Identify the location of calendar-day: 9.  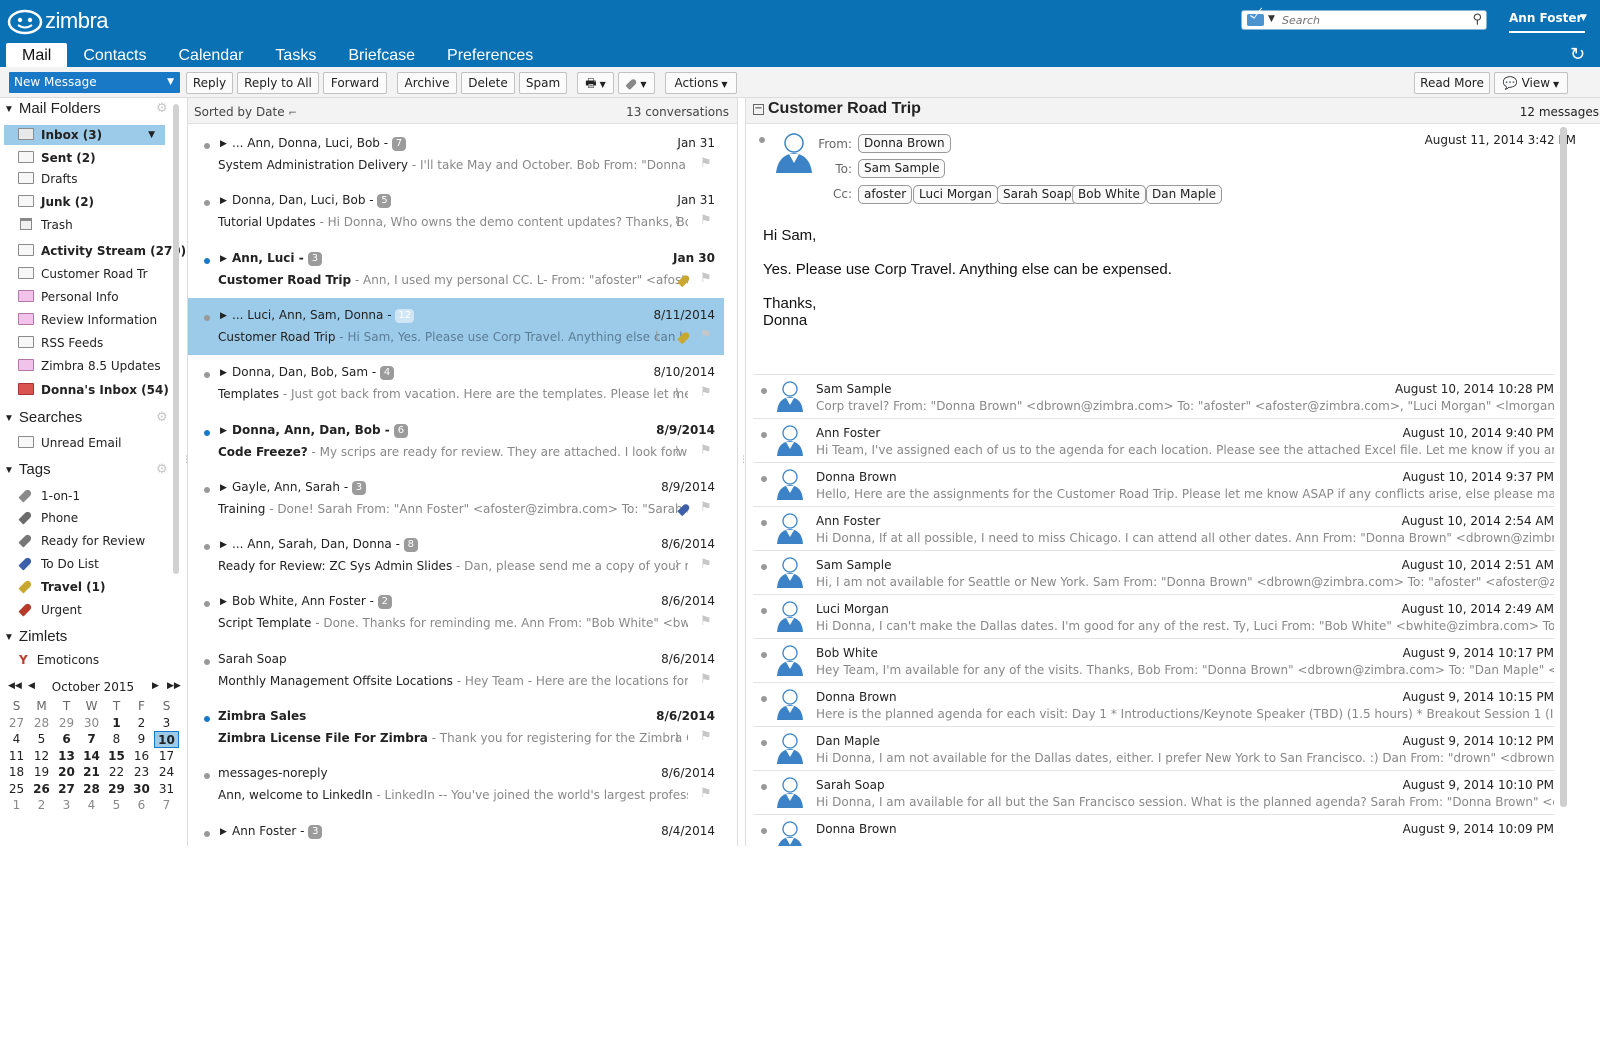
(141, 739).